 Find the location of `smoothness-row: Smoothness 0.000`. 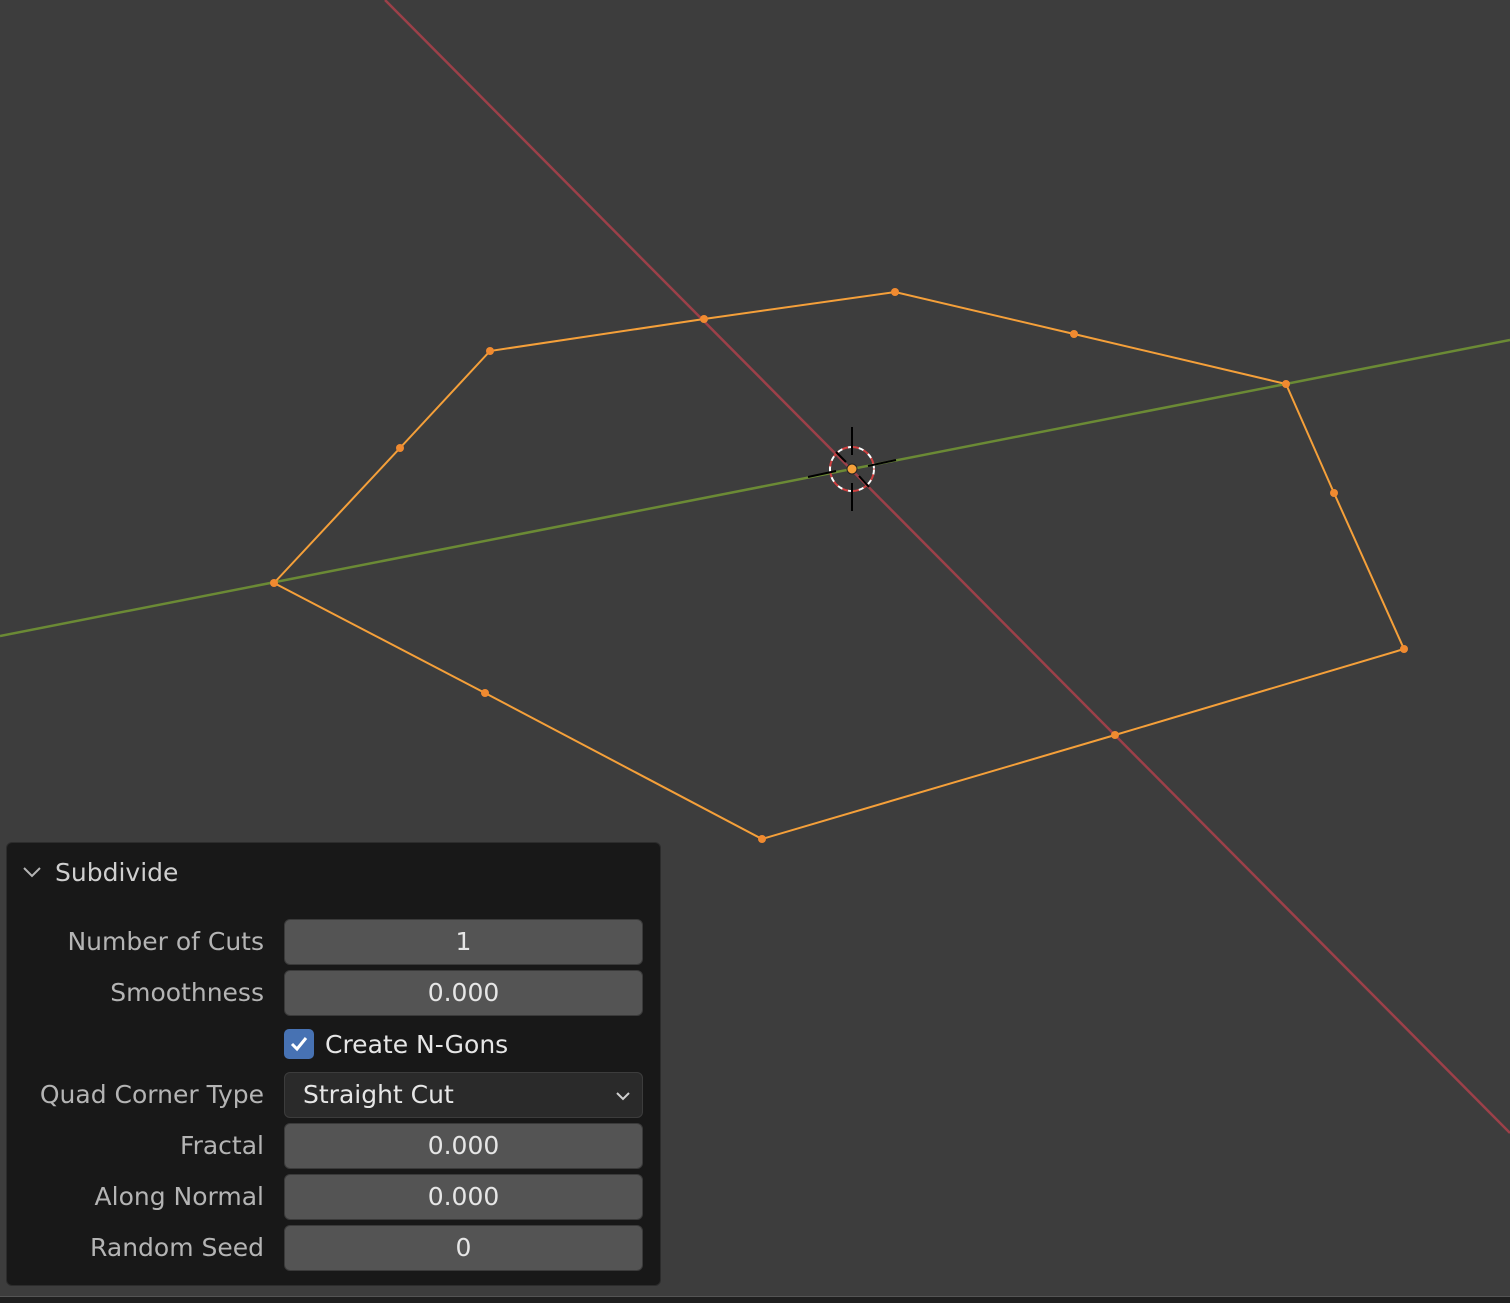

smoothness-row: Smoothness 0.000 is located at coordinates (334, 993).